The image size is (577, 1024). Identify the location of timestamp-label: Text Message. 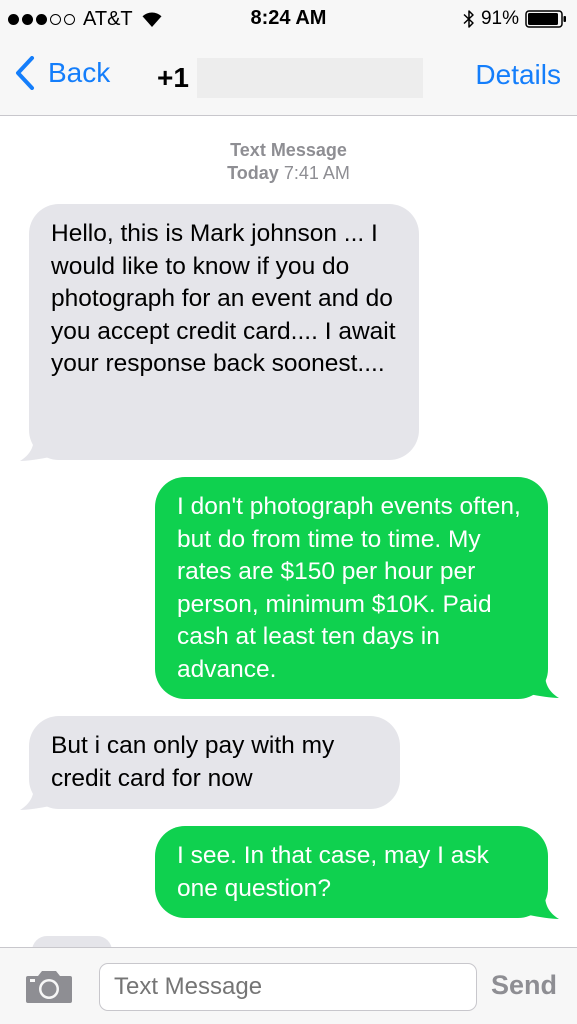
(288, 150).